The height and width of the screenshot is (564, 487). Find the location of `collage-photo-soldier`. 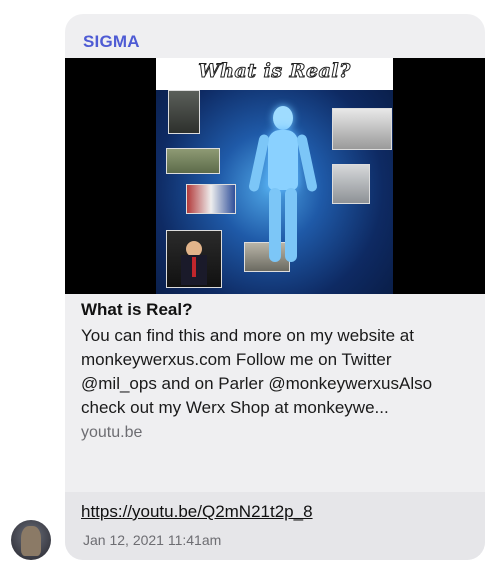

collage-photo-soldier is located at coordinates (184, 112).